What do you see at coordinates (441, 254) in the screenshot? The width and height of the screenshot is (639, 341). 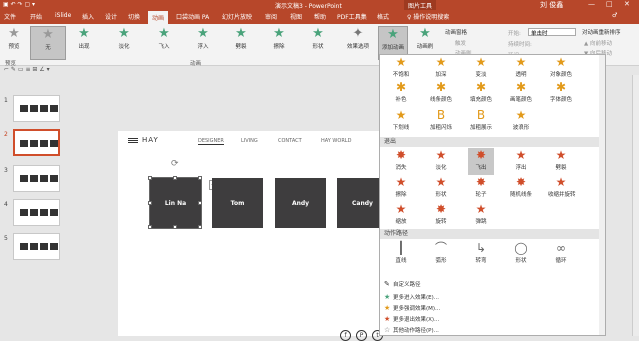 I see `effect-path-row-item: ⌒ 弧形` at bounding box center [441, 254].